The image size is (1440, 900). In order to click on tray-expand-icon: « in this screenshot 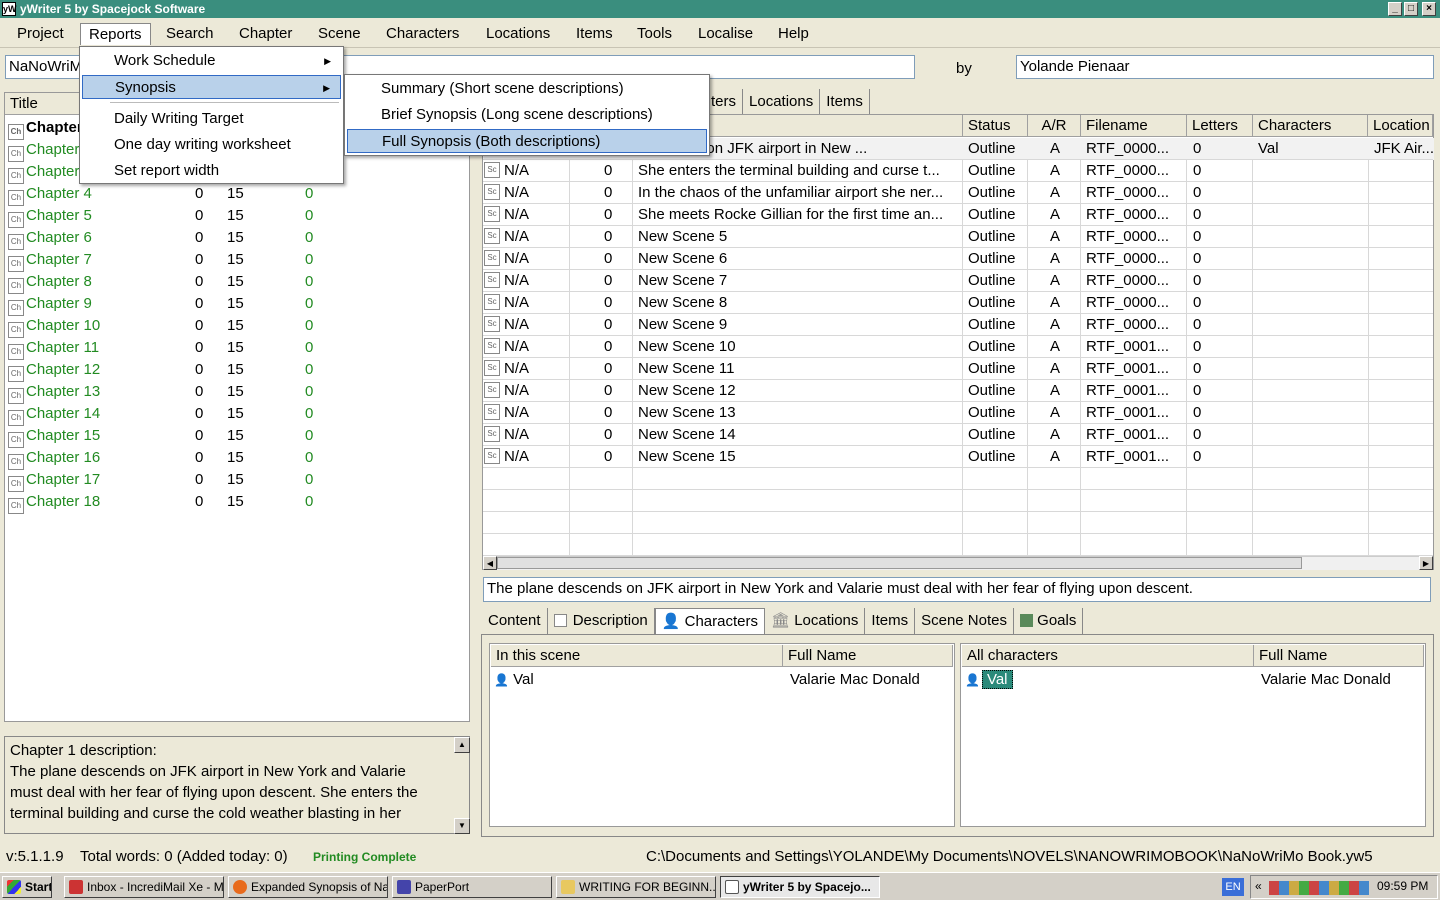, I will do `click(1258, 886)`.